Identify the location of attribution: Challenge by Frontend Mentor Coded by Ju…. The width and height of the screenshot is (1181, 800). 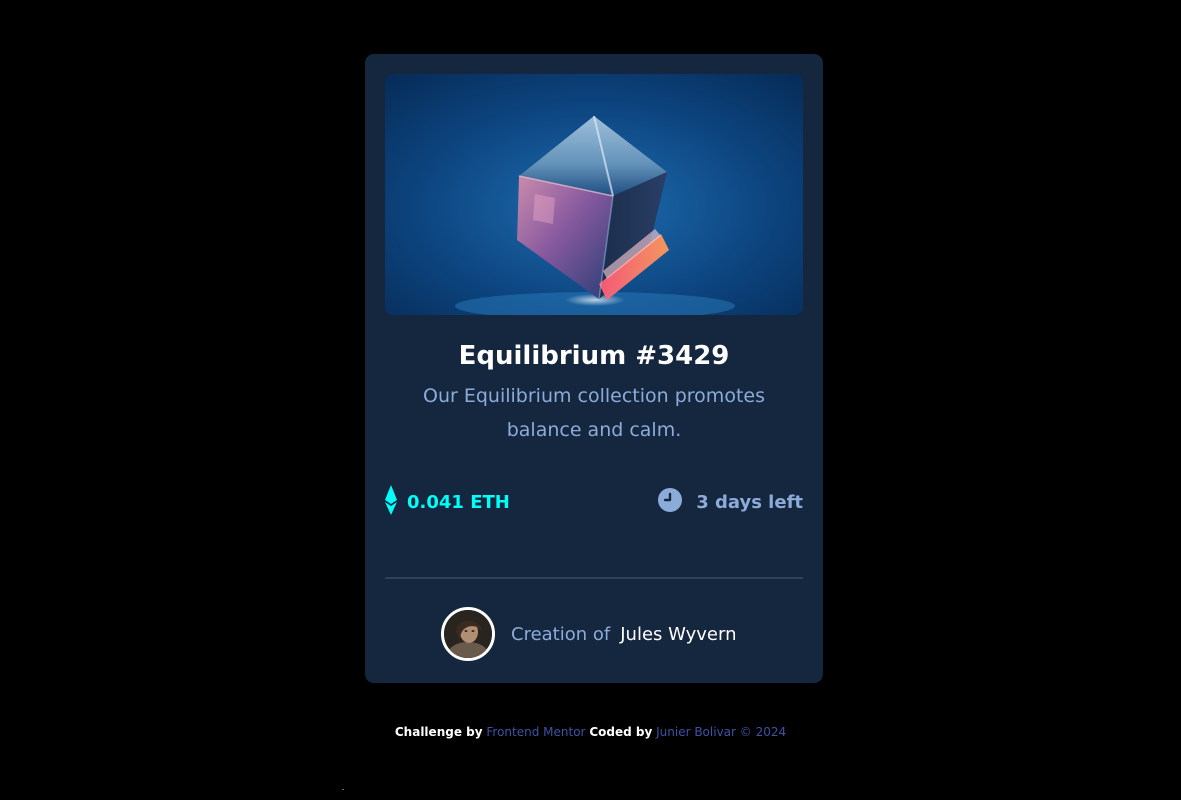
(590, 732).